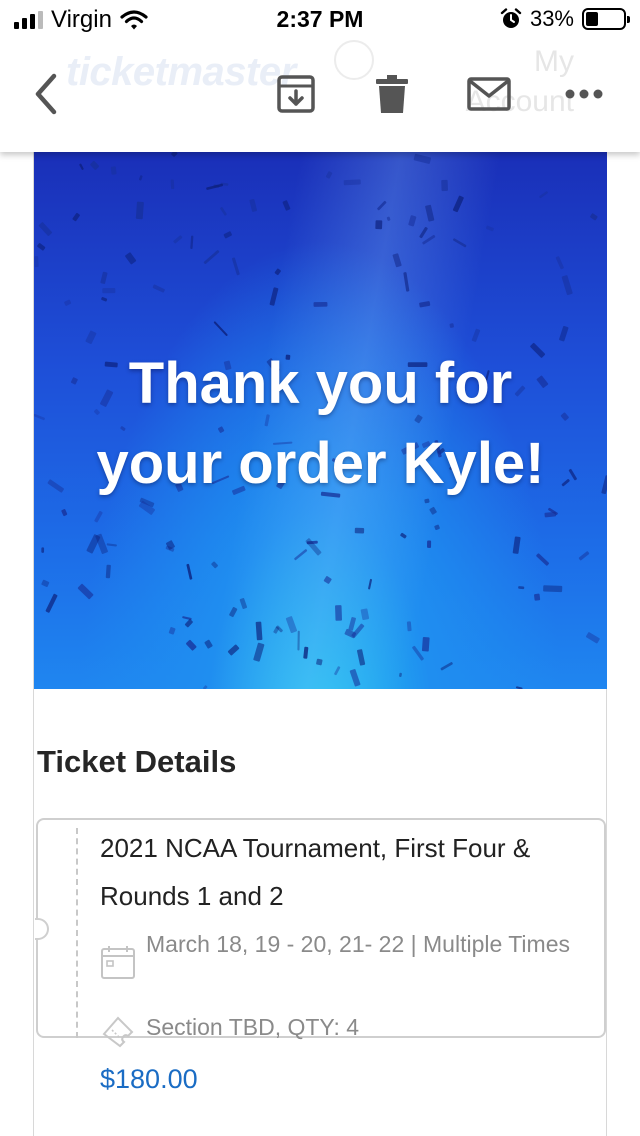 This screenshot has width=640, height=1136. Describe the element at coordinates (118, 962) in the screenshot. I see `calendar-icon` at that location.